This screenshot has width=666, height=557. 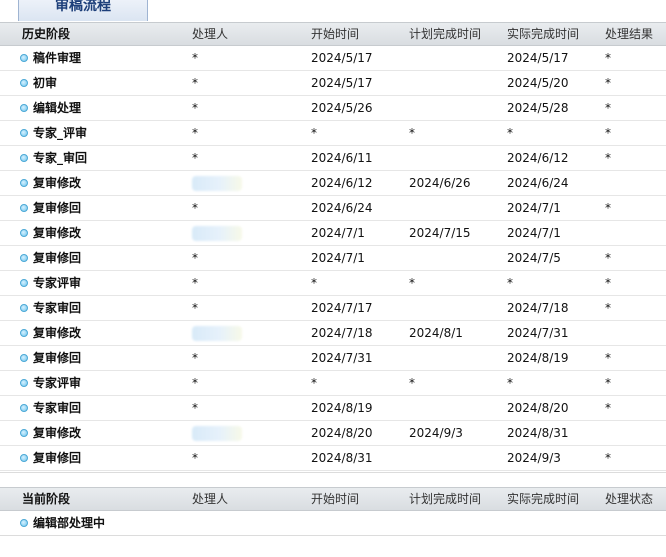 I want to click on header-actual-time: 实际完成时间, so click(x=543, y=34).